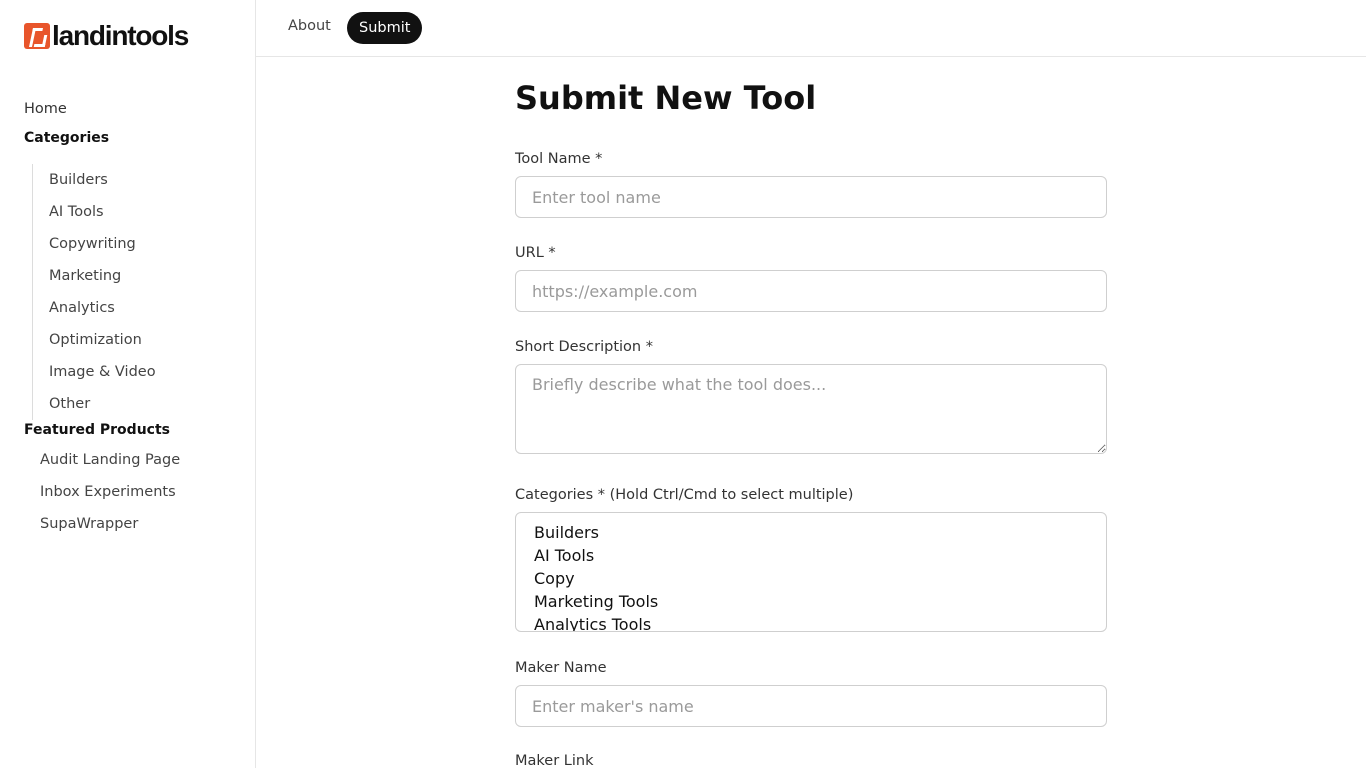  What do you see at coordinates (811, 706) in the screenshot?
I see `maker-name-input` at bounding box center [811, 706].